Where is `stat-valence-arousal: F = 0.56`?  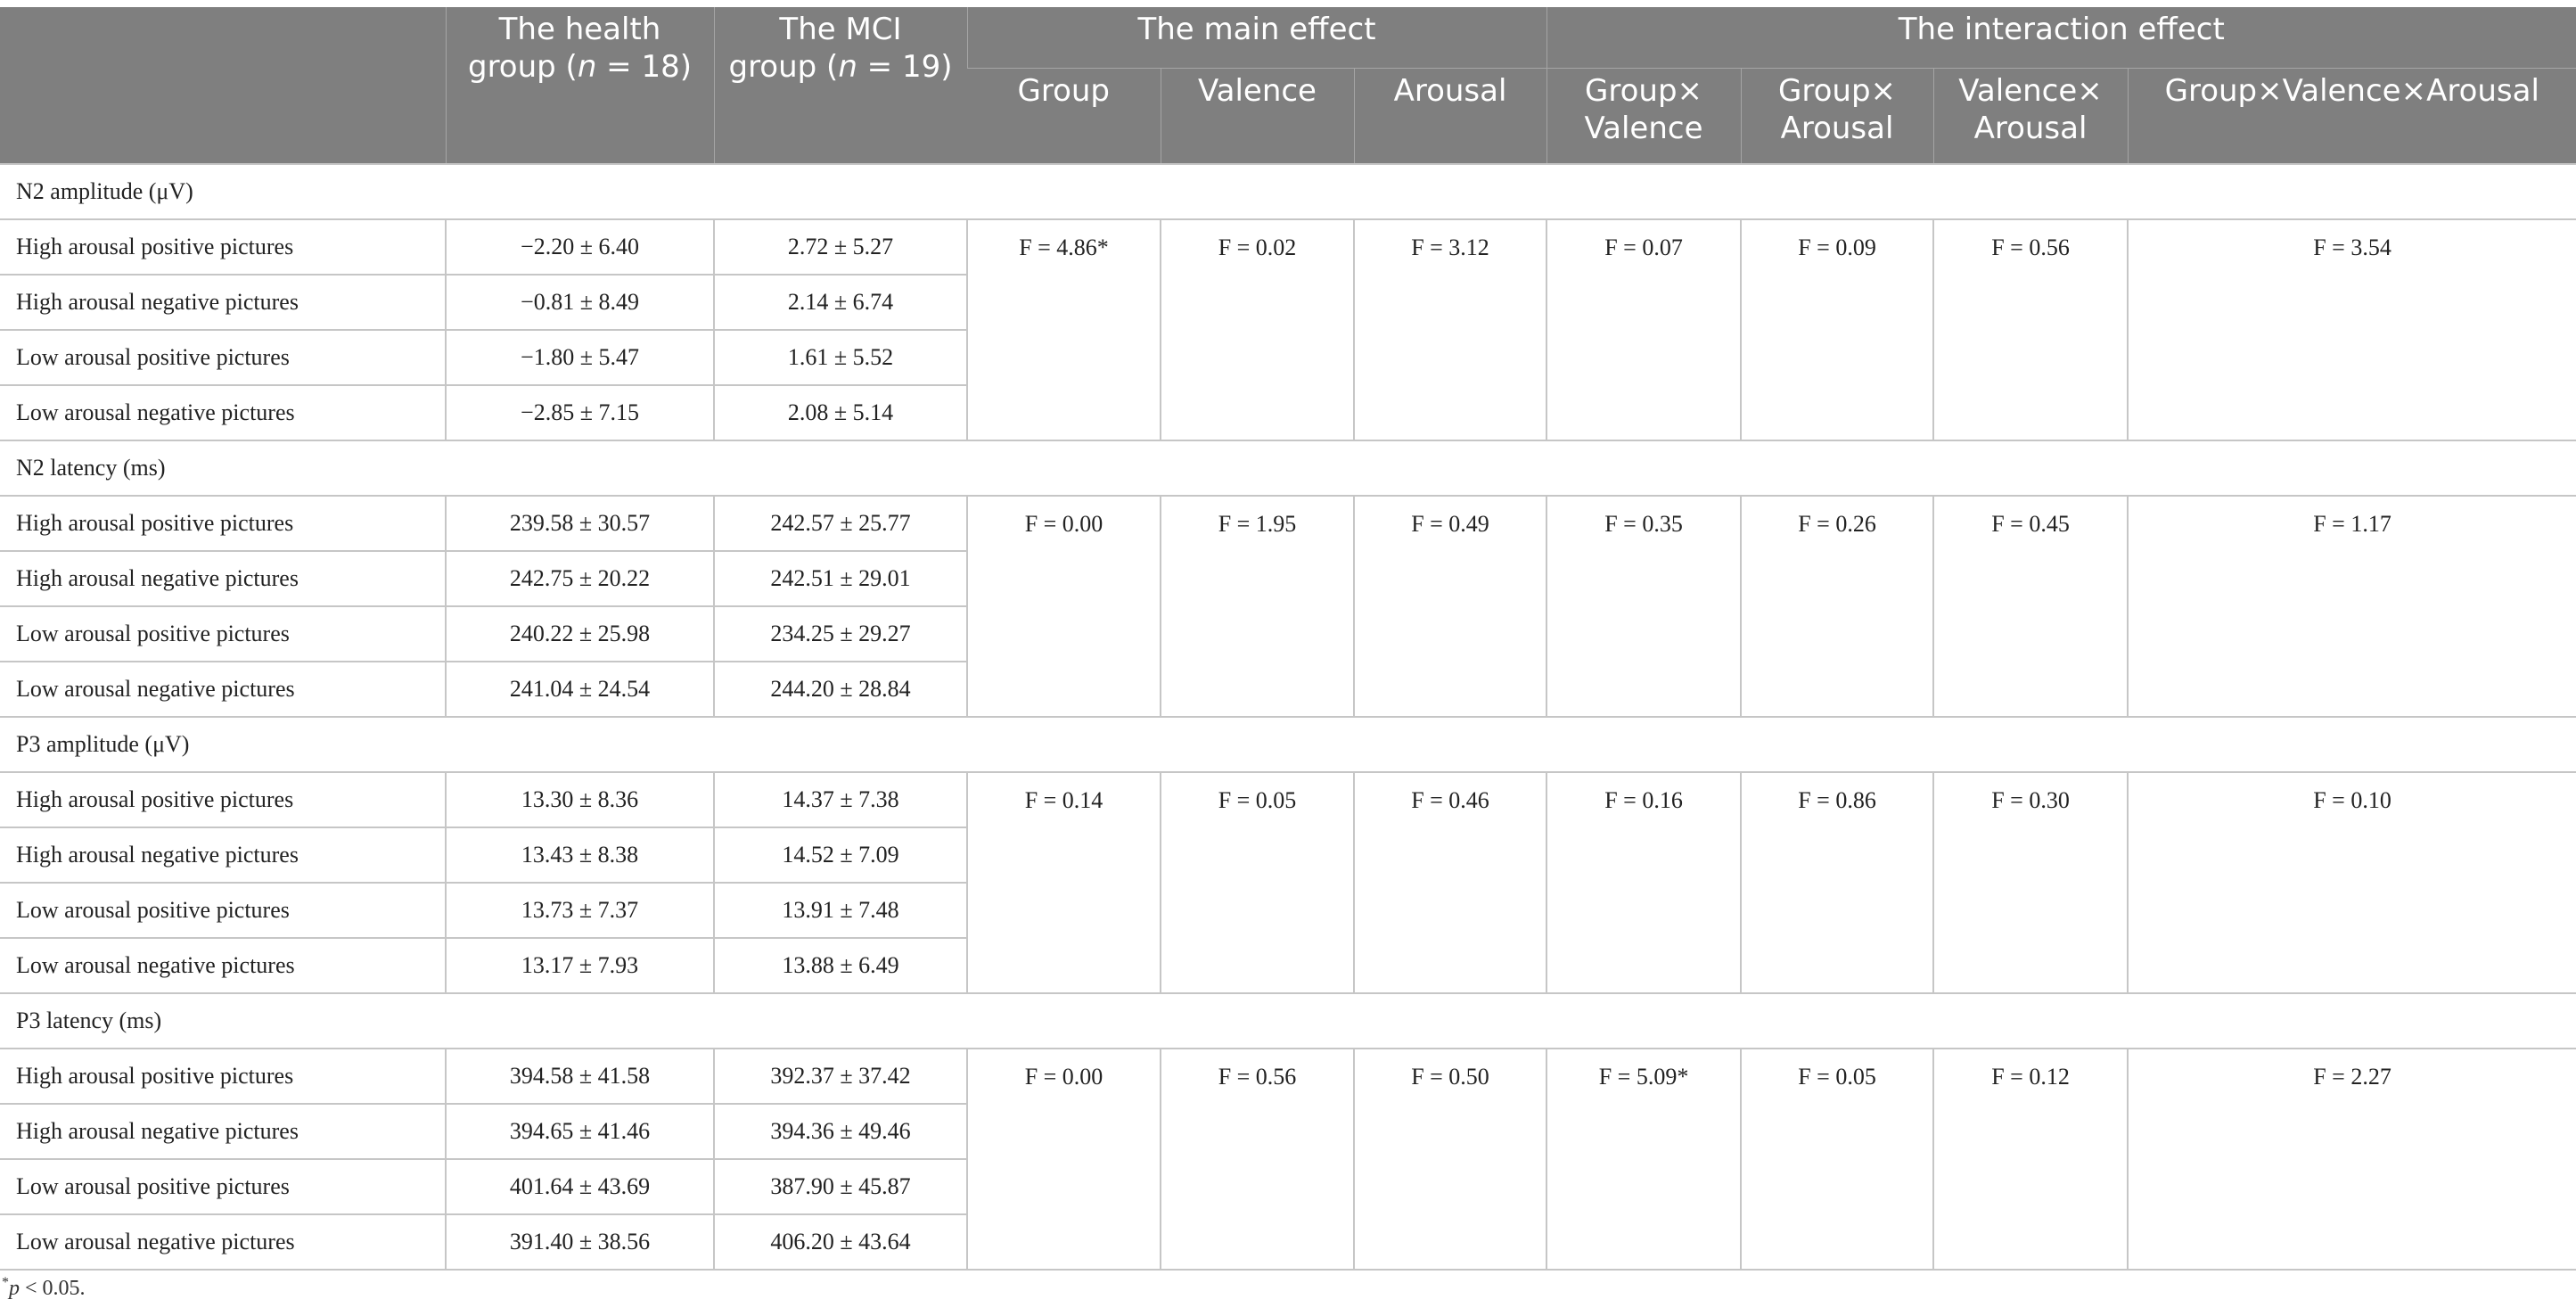
stat-valence-arousal: F = 0.56 is located at coordinates (2031, 329).